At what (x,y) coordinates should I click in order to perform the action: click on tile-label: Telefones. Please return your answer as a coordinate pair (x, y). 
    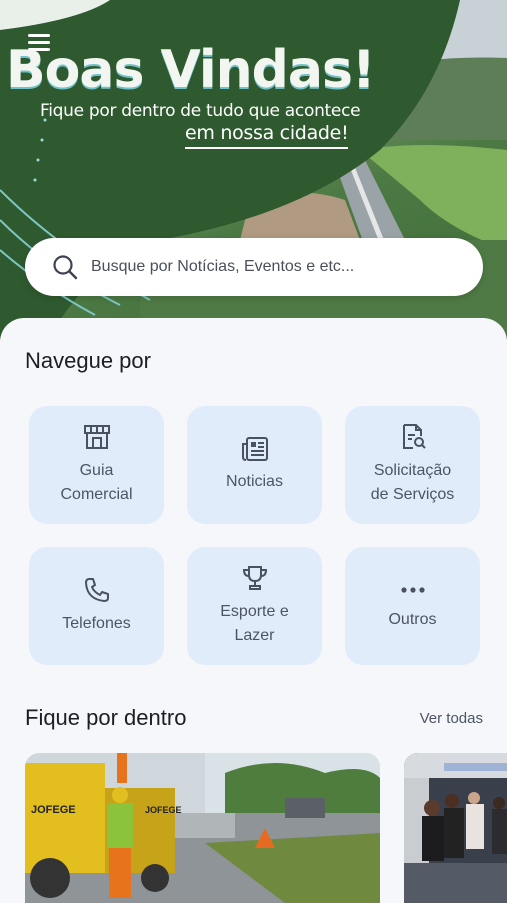
    Looking at the image, I should click on (96, 623).